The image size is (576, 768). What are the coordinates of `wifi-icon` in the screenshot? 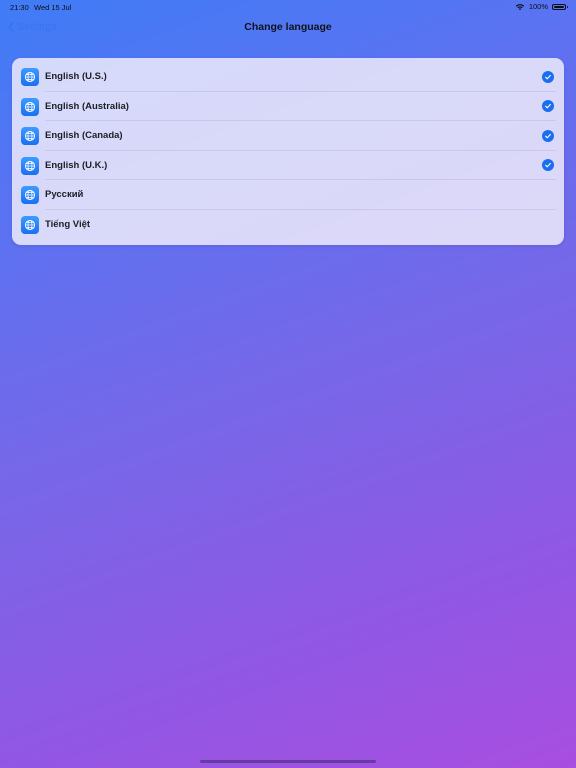 It's located at (520, 6).